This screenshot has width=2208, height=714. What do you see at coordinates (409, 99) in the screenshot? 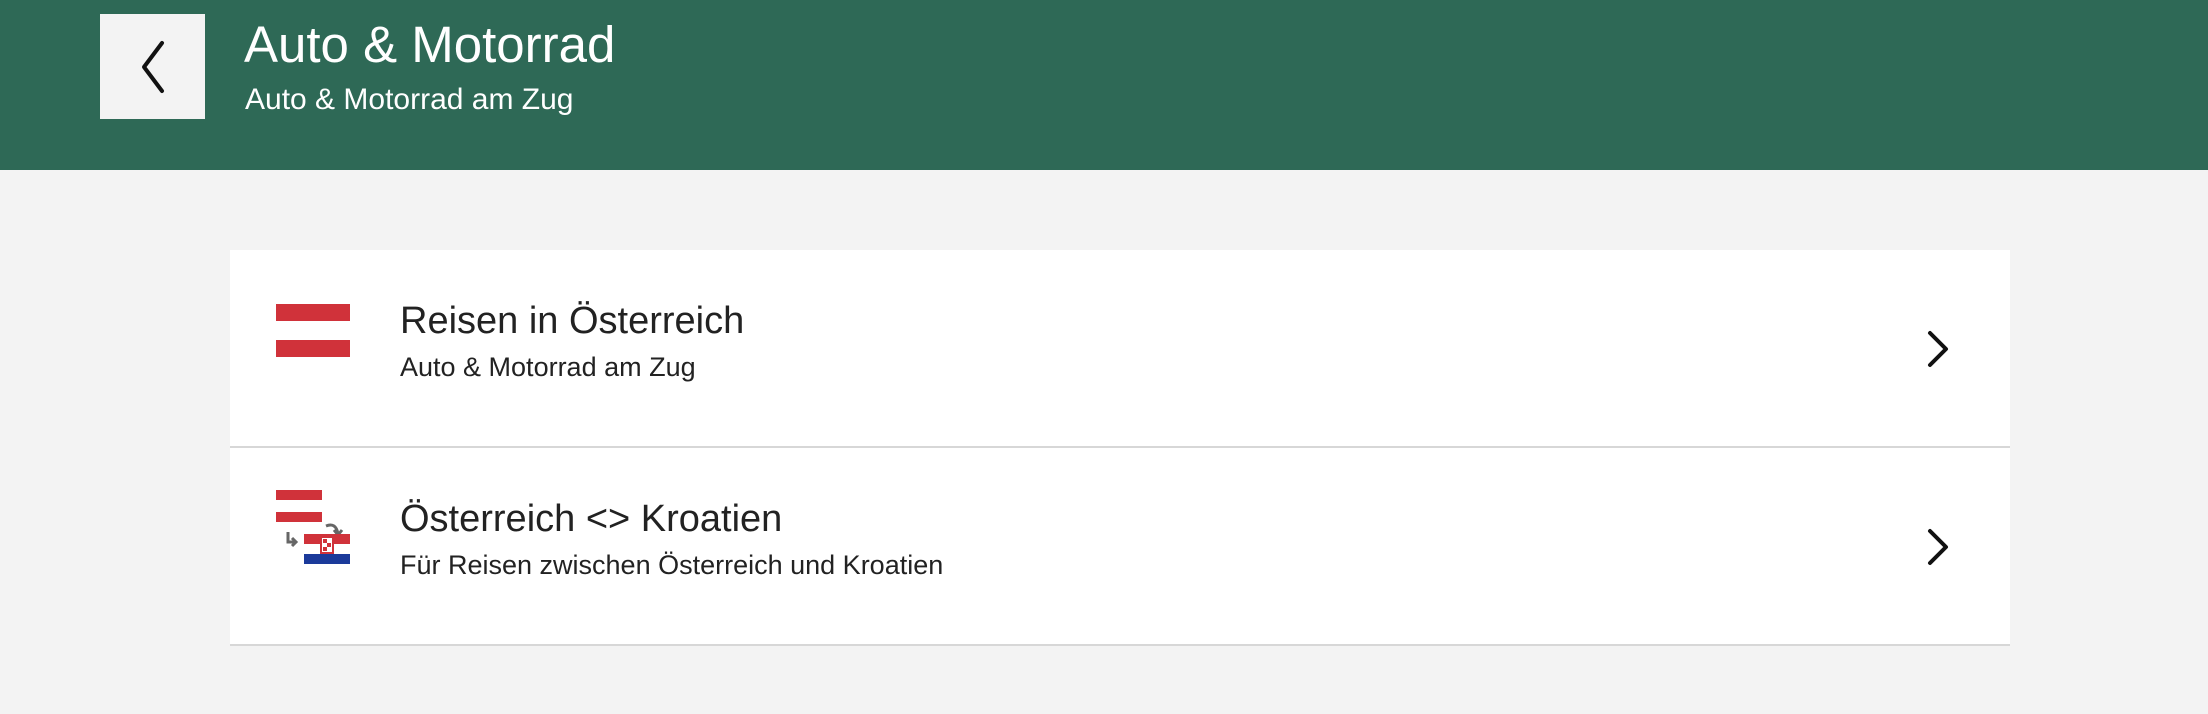
I see `page-subtitle: Auto & Motorrad am Zug` at bounding box center [409, 99].